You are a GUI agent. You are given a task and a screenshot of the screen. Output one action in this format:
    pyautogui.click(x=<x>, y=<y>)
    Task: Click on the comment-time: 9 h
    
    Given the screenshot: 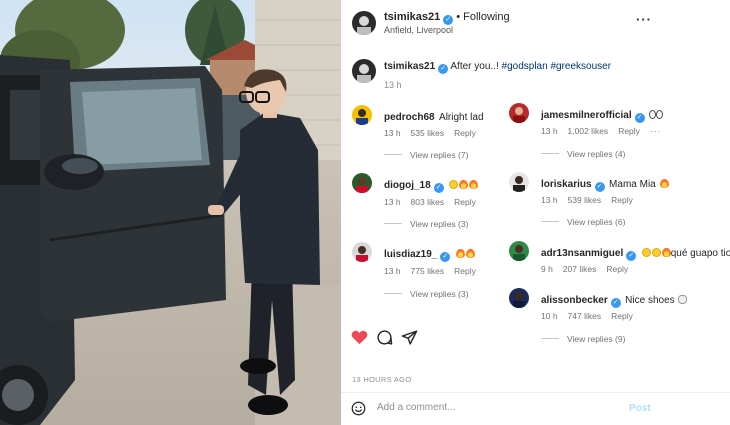 What is the action you would take?
    pyautogui.click(x=547, y=269)
    